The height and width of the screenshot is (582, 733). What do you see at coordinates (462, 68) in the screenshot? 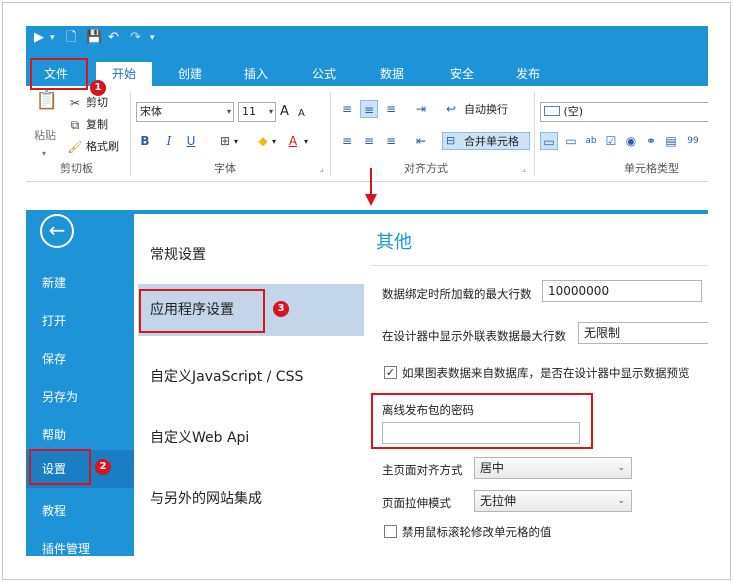
I see `tab-security: 安全` at bounding box center [462, 68].